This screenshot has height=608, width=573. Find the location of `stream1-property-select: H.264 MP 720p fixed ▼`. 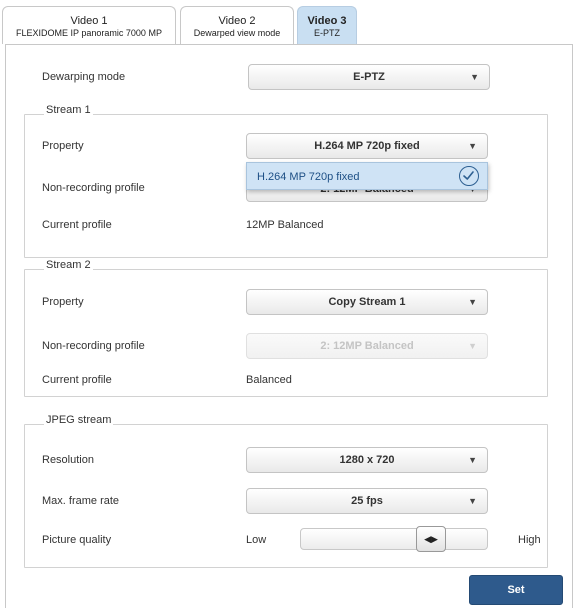

stream1-property-select: H.264 MP 720p fixed ▼ is located at coordinates (367, 146).